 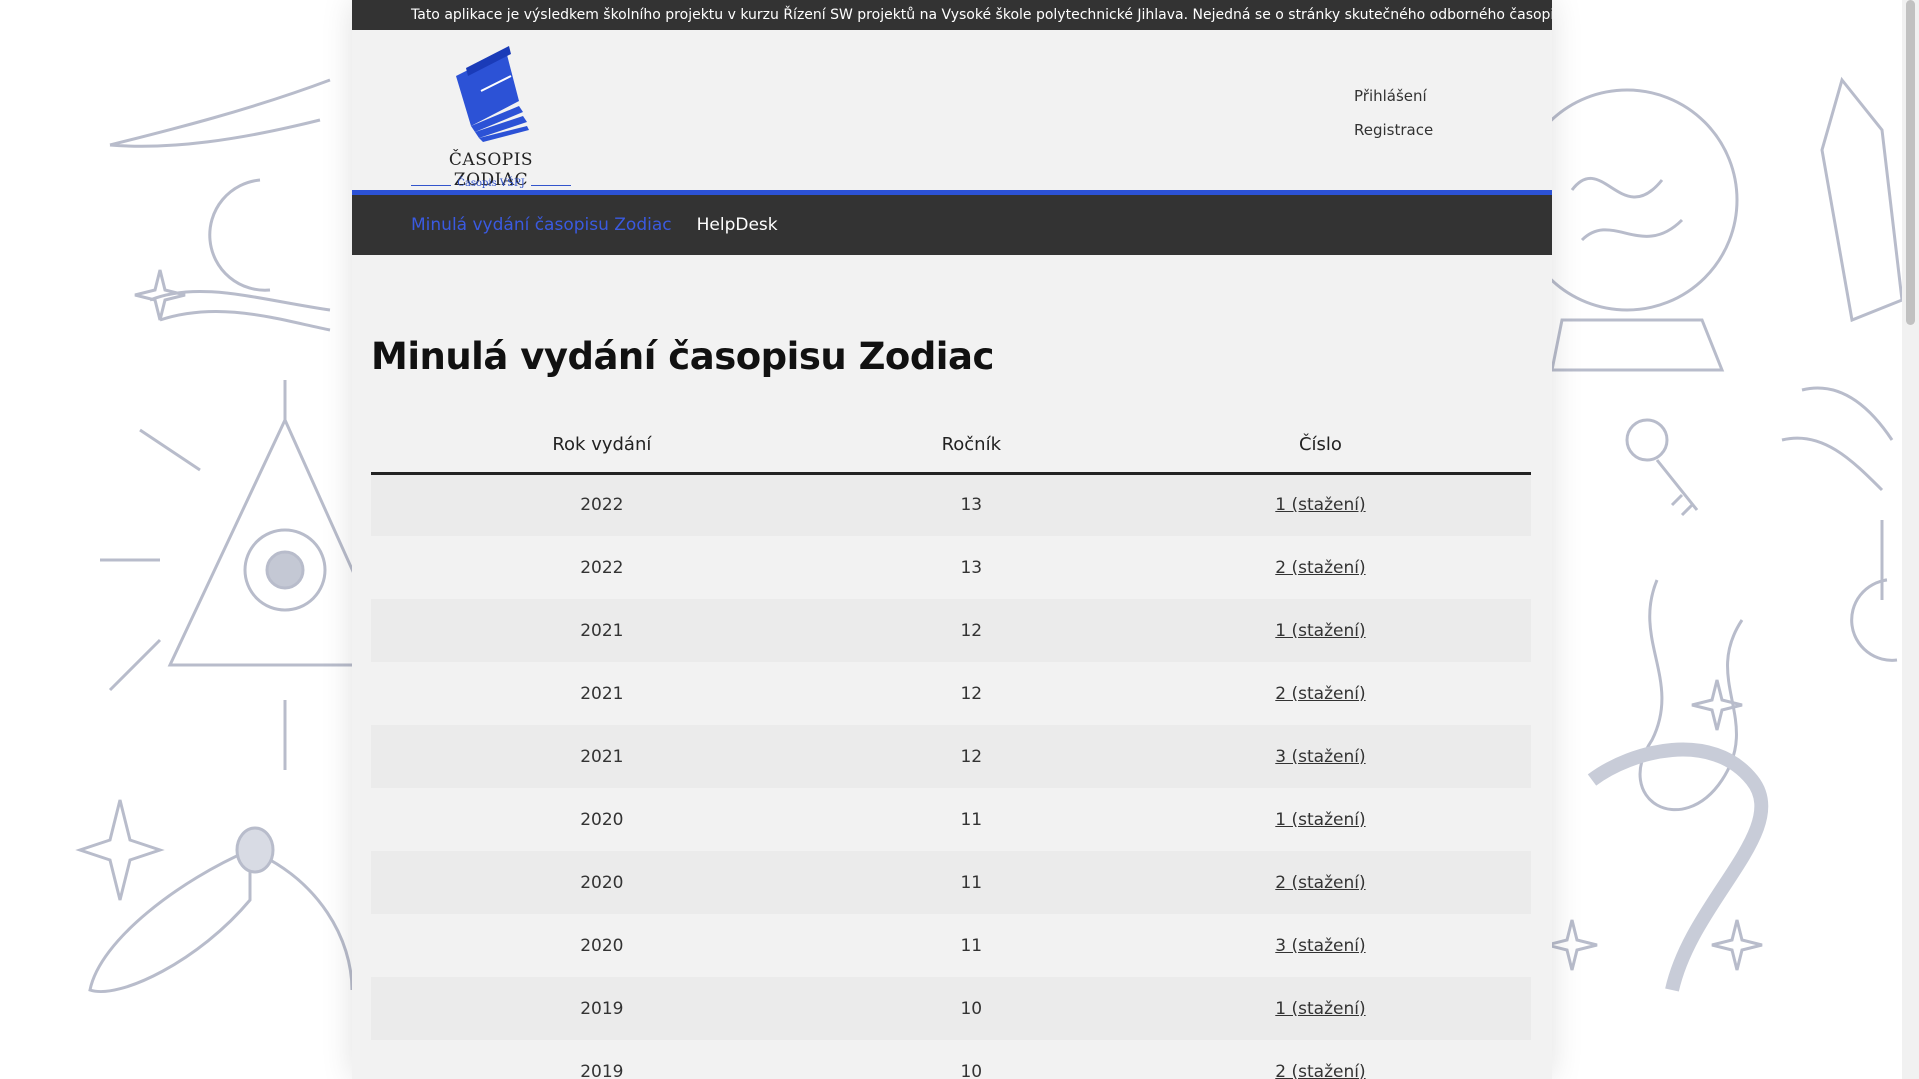 I want to click on table-row: 2019 10 1 (stažení), so click(x=951, y=1008).